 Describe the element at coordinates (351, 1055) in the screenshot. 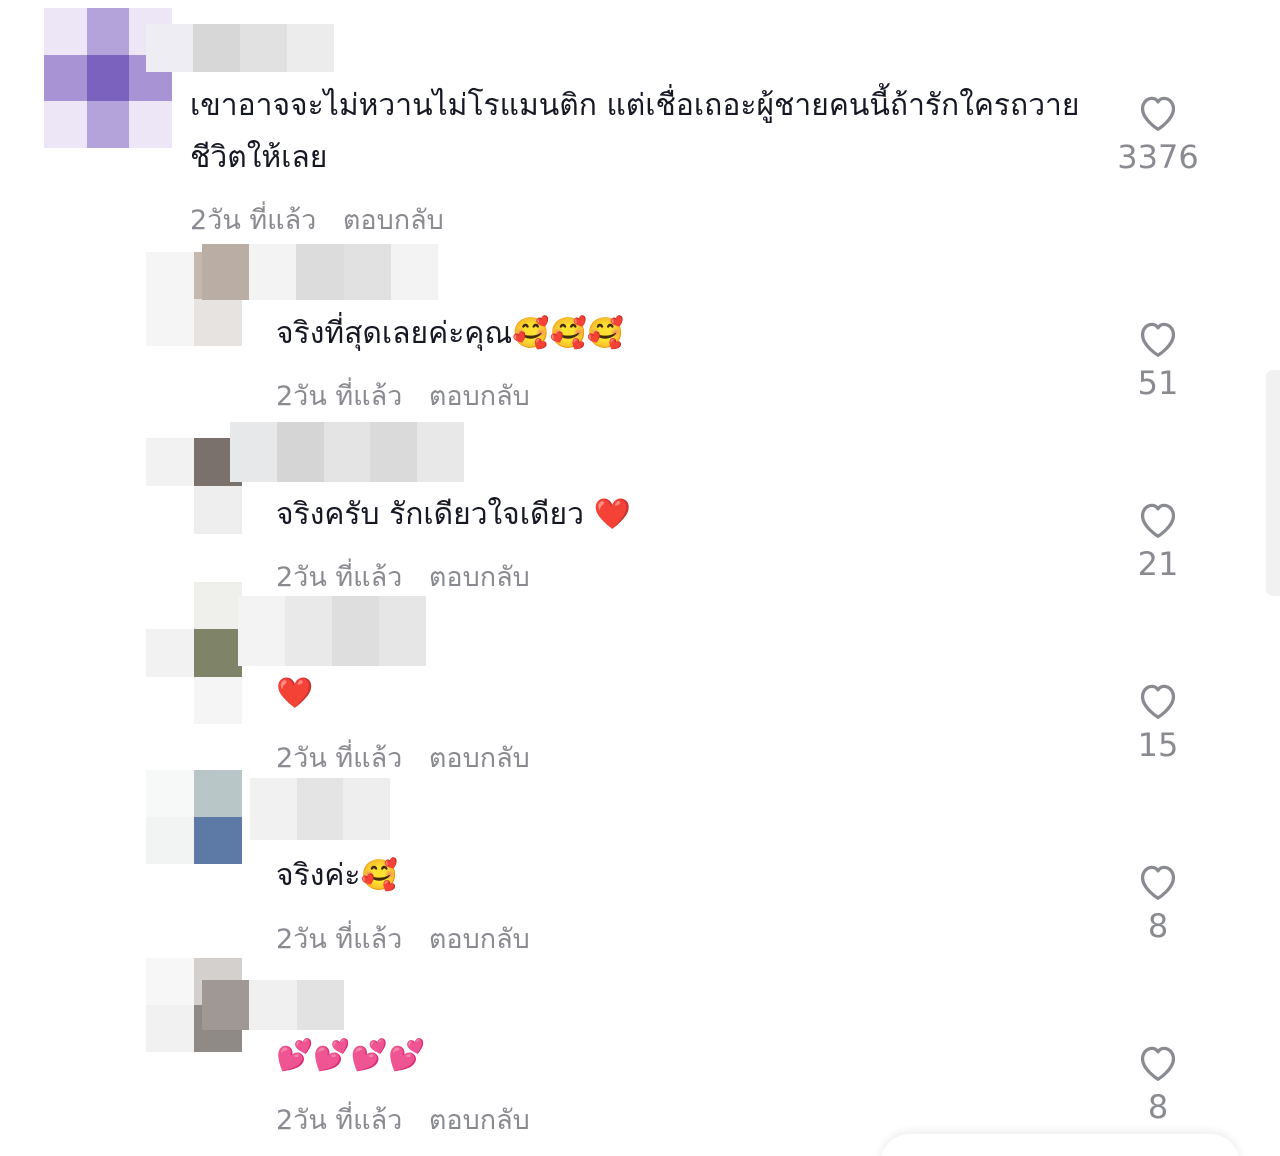

I see `reply-text: 💕💕💕💕` at that location.